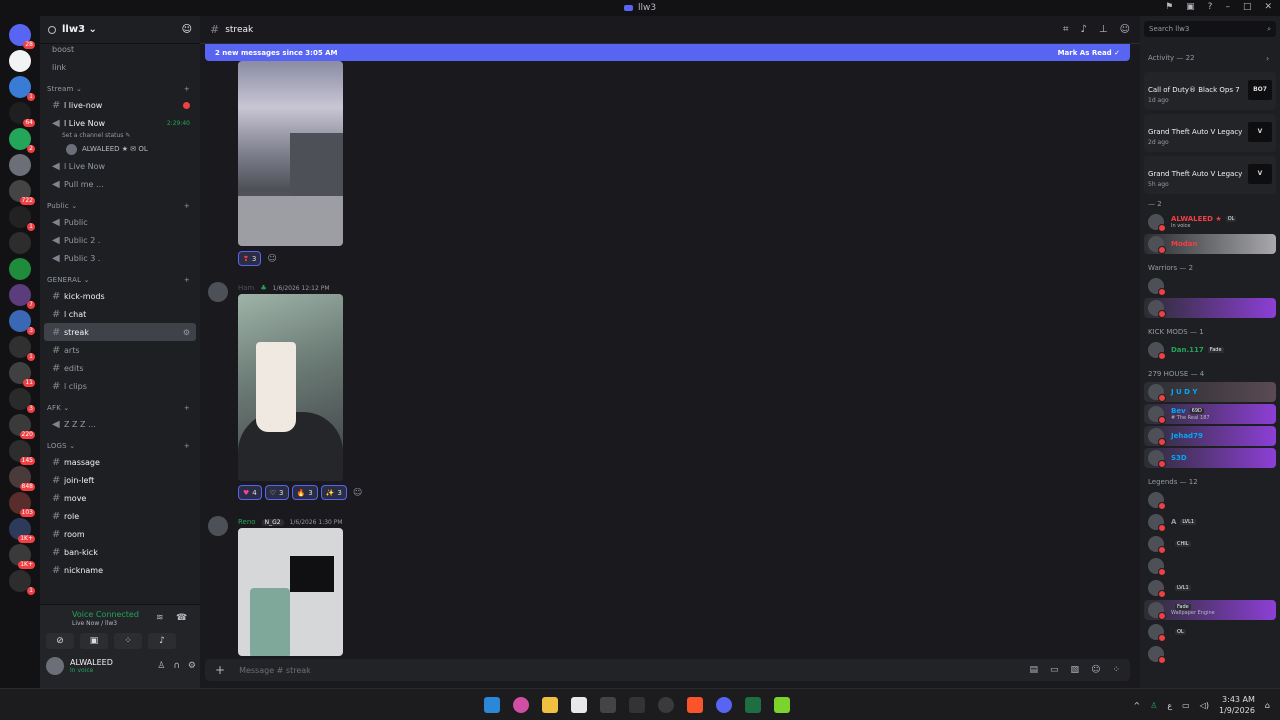 The height and width of the screenshot is (720, 1280). I want to click on member-item: A LVL1, so click(1210, 522).